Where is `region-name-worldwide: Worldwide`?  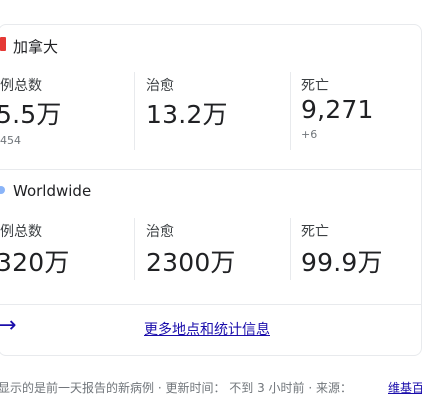 region-name-worldwide: Worldwide is located at coordinates (52, 191).